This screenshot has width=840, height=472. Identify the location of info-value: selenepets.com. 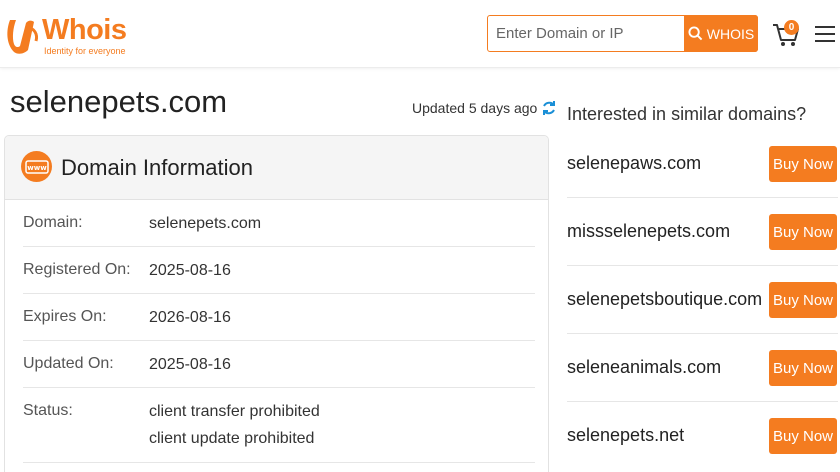
(205, 223).